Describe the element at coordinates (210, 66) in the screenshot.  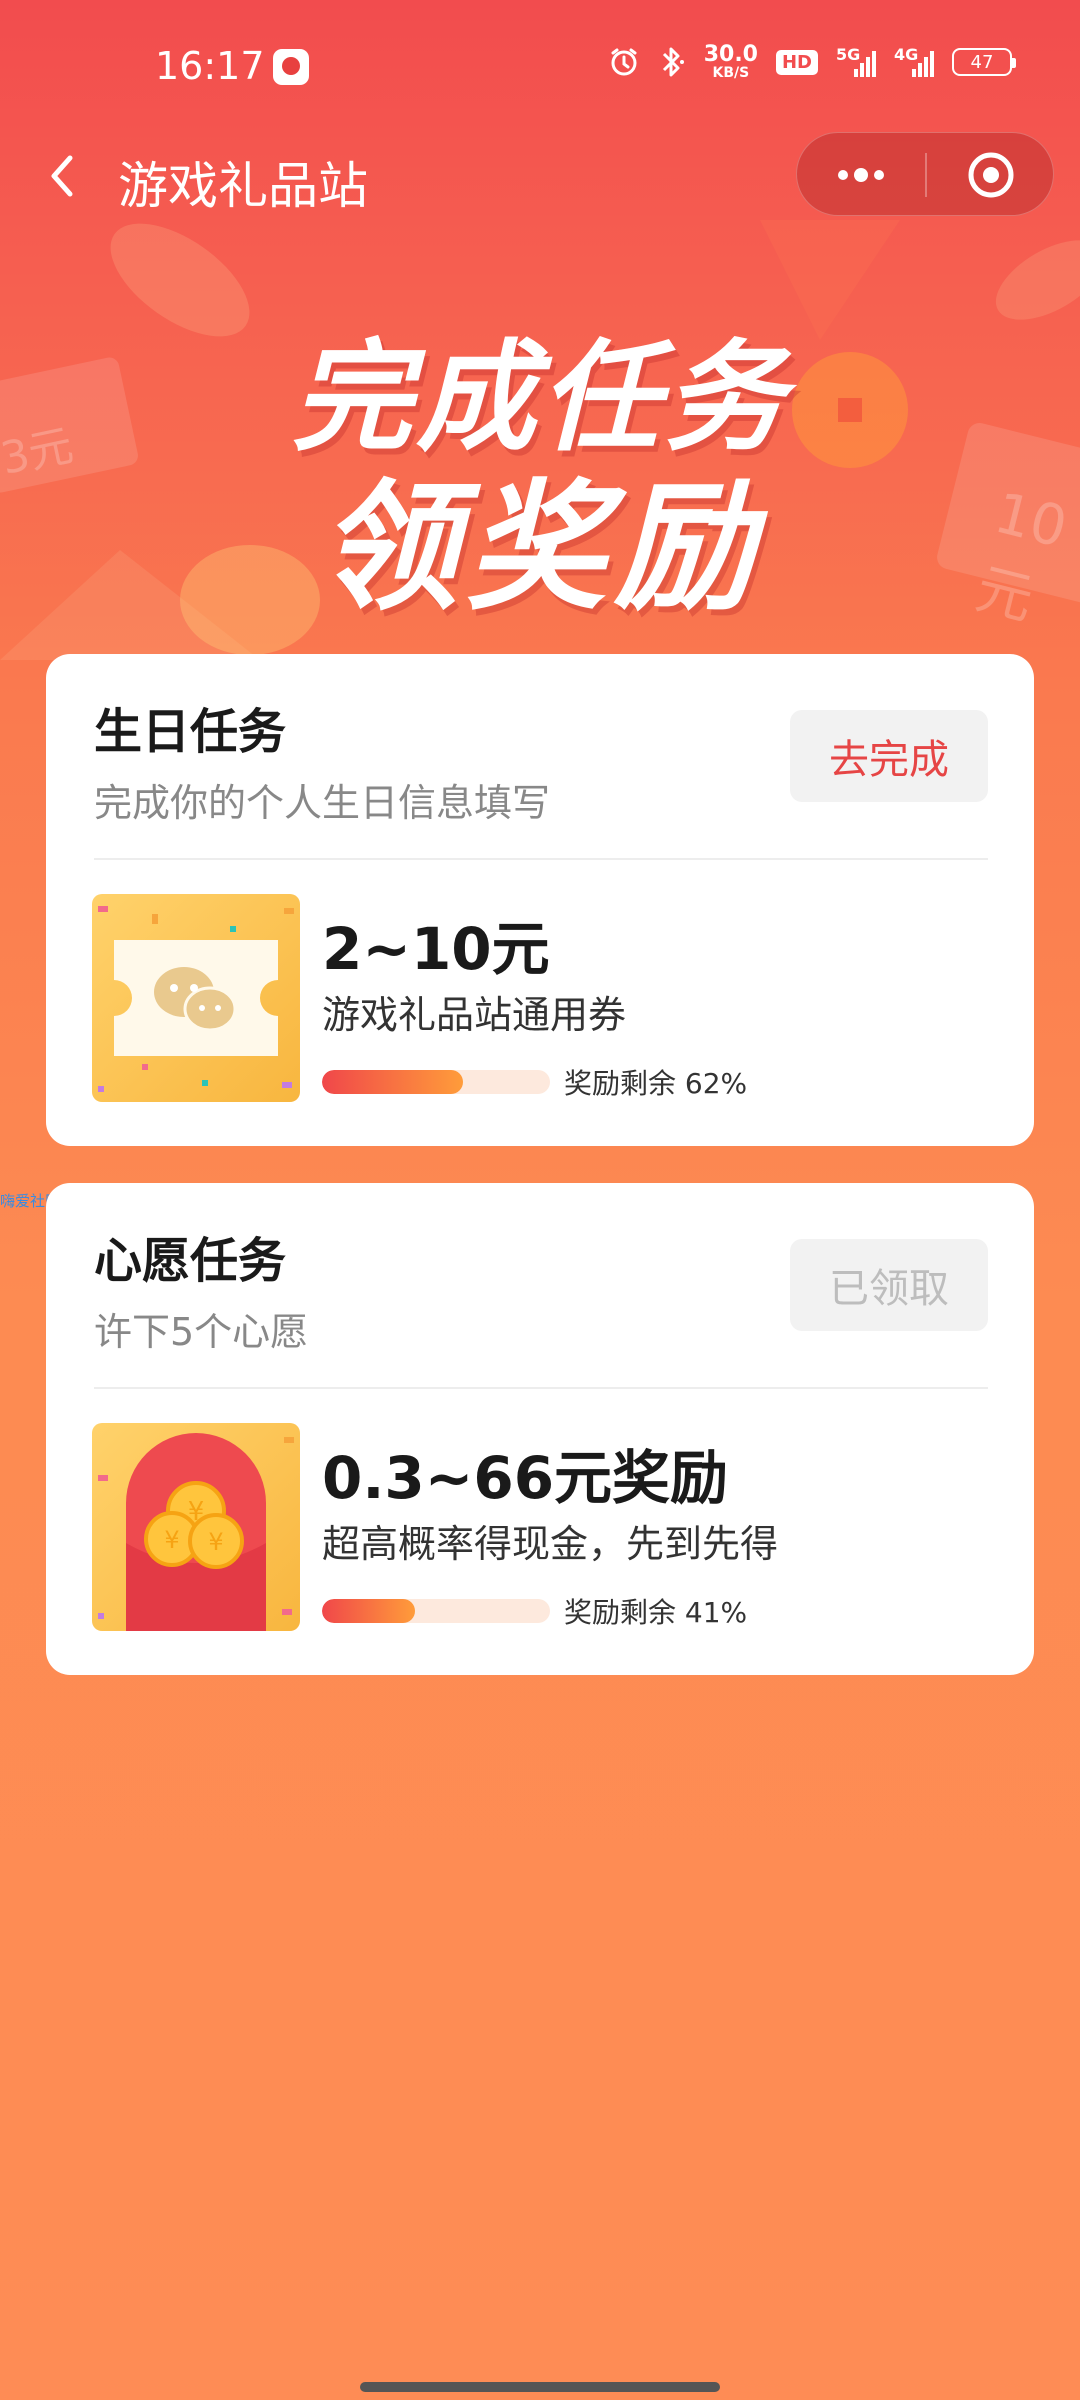
I see `status-time: 16:17` at that location.